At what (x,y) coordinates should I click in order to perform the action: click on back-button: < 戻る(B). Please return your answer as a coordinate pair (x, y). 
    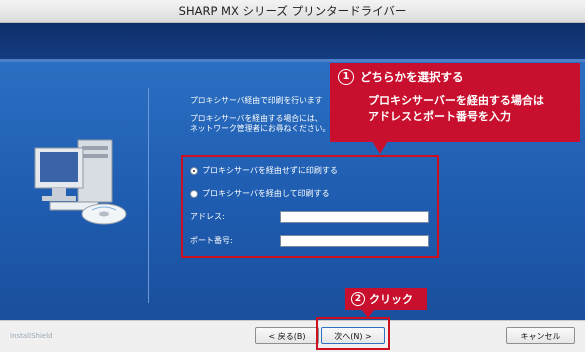
    Looking at the image, I should click on (287, 335).